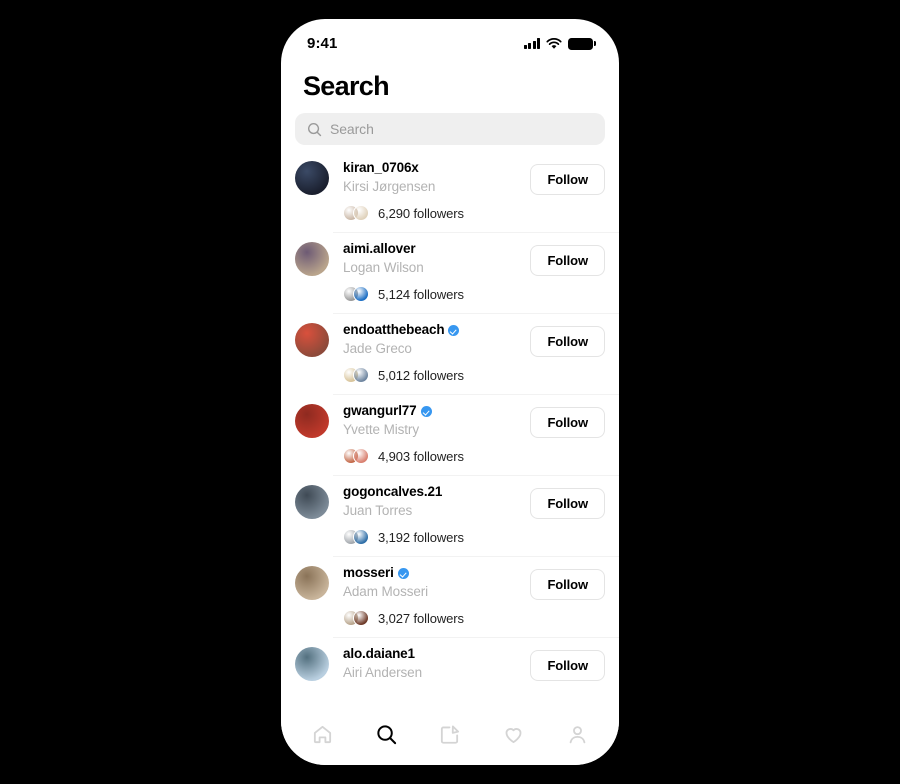 The width and height of the screenshot is (900, 784). Describe the element at coordinates (436, 654) in the screenshot. I see `username: alo.daiane1` at that location.